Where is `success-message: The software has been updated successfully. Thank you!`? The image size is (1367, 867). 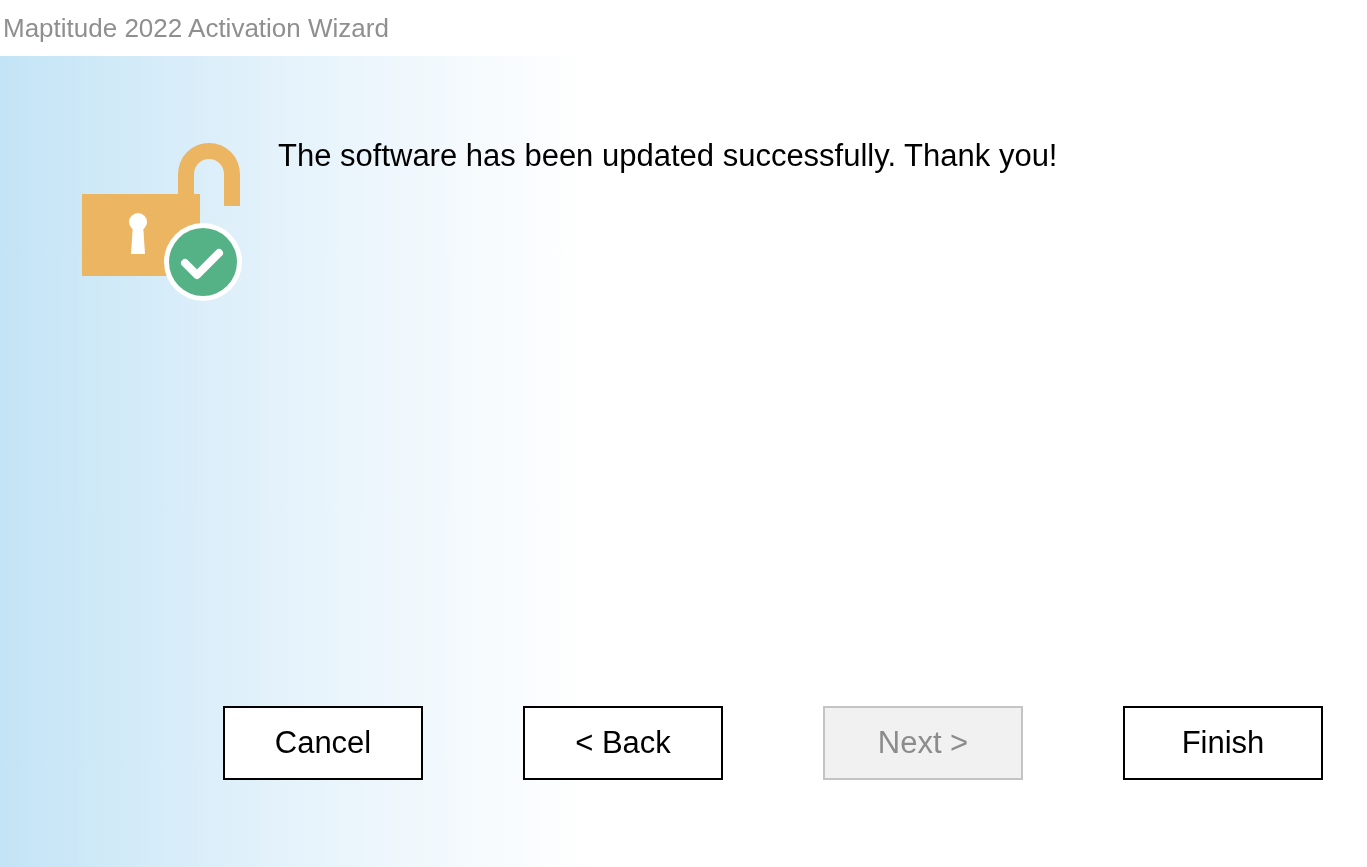 success-message: The software has been updated successfully. Thank you! is located at coordinates (668, 156).